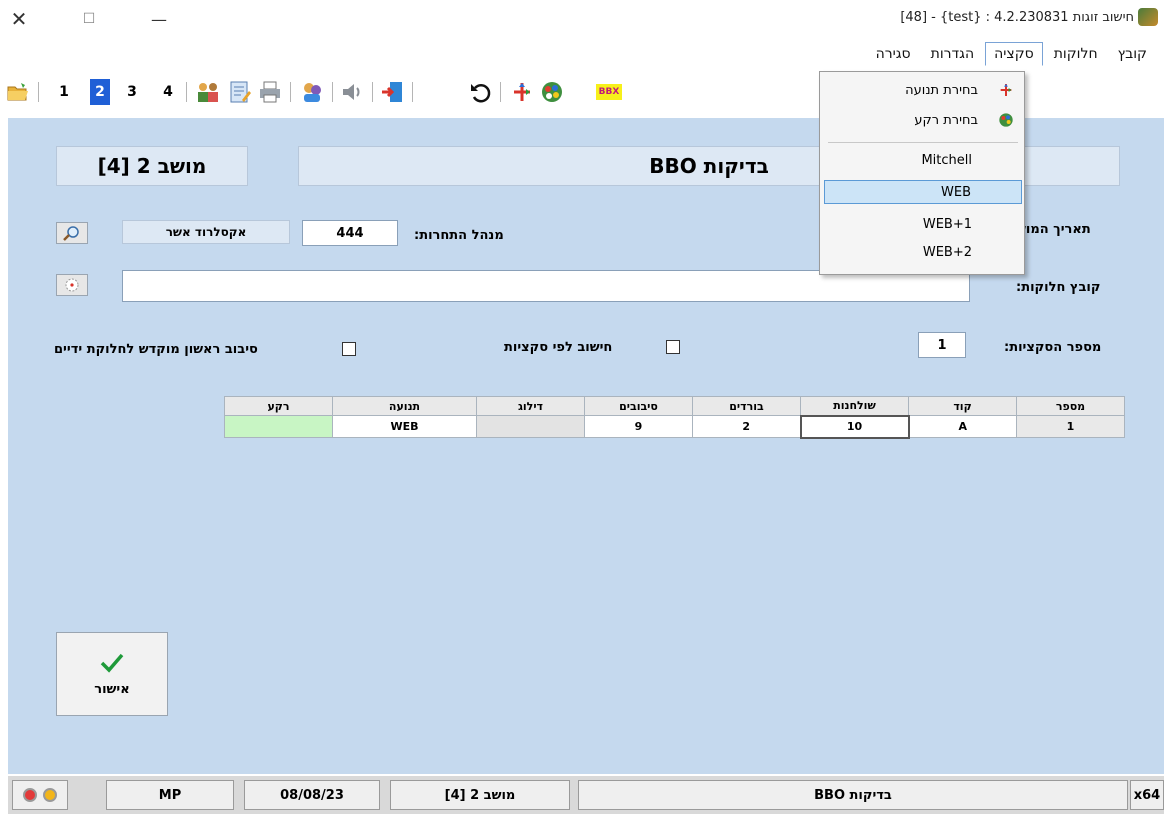 The width and height of the screenshot is (1164, 814). I want to click on column-header-tables: שולחנות, so click(854, 406).